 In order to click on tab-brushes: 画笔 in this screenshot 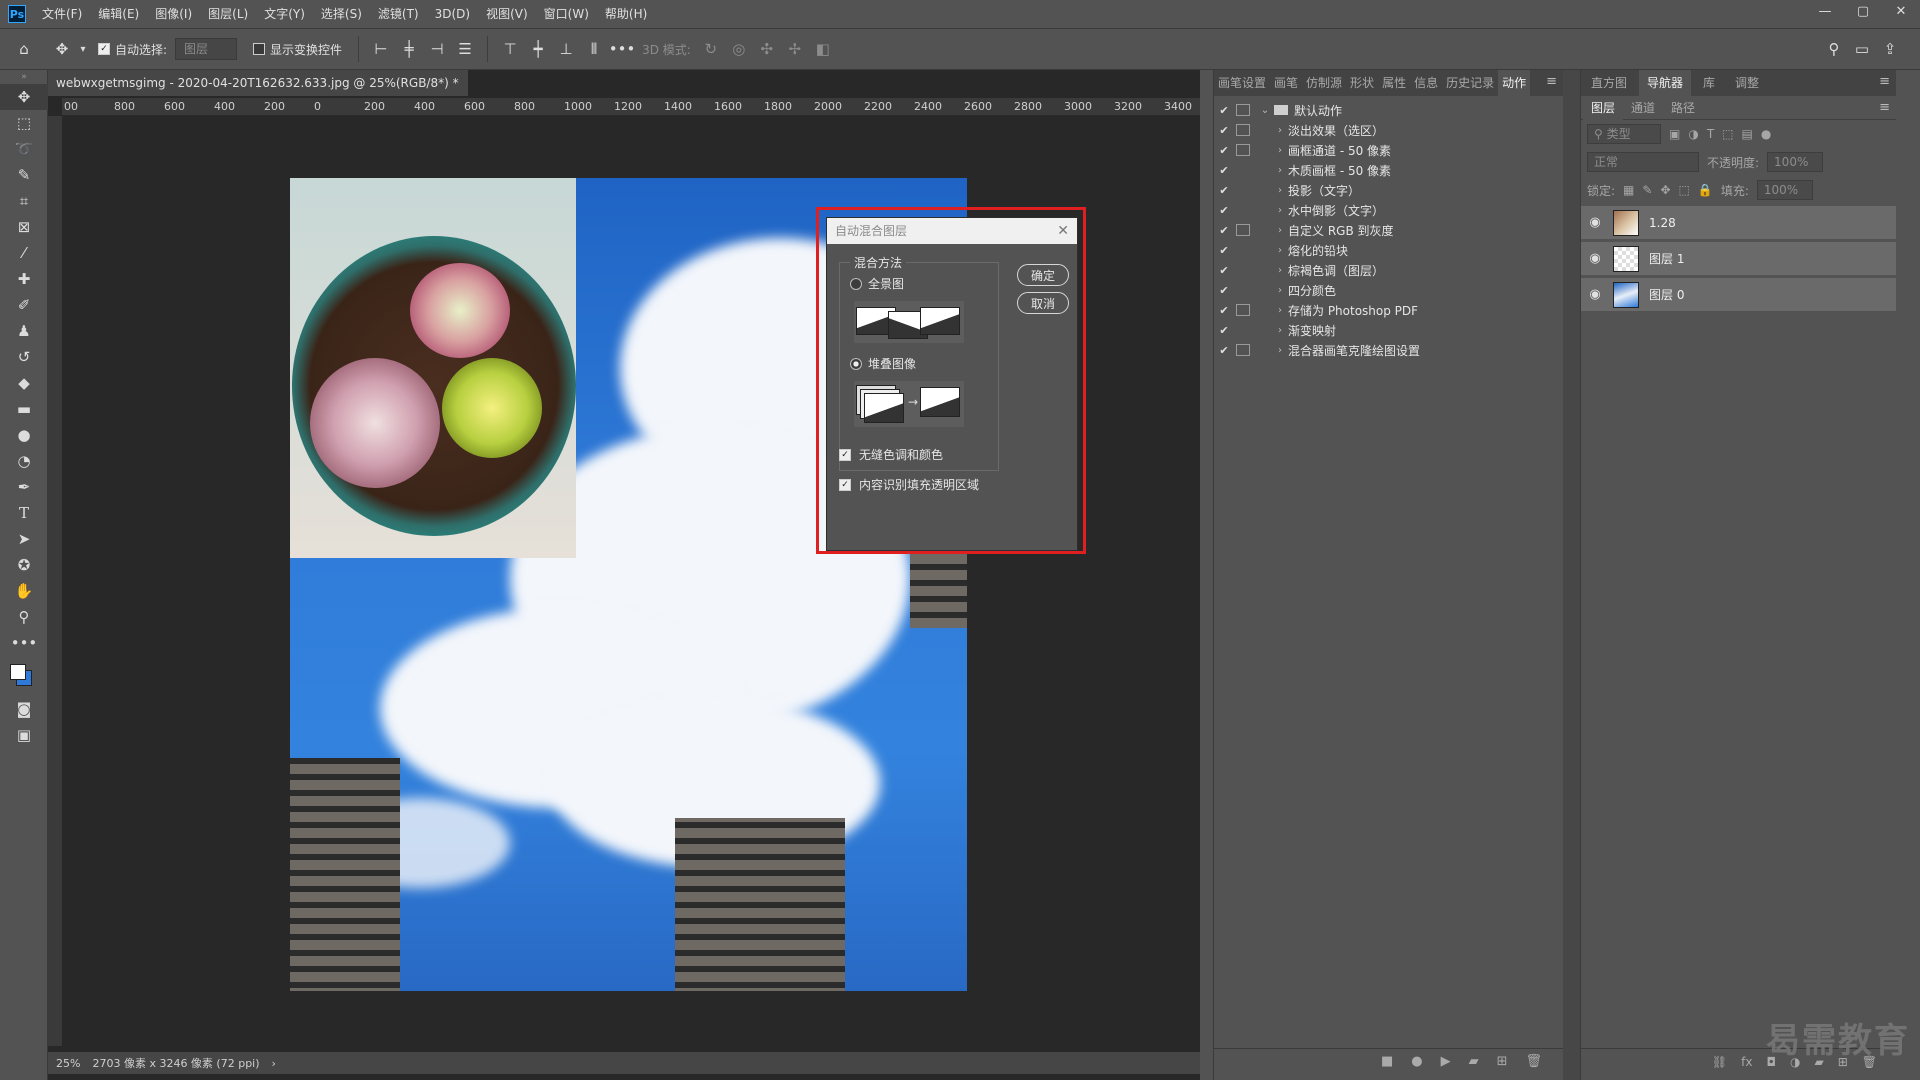, I will do `click(1286, 83)`.